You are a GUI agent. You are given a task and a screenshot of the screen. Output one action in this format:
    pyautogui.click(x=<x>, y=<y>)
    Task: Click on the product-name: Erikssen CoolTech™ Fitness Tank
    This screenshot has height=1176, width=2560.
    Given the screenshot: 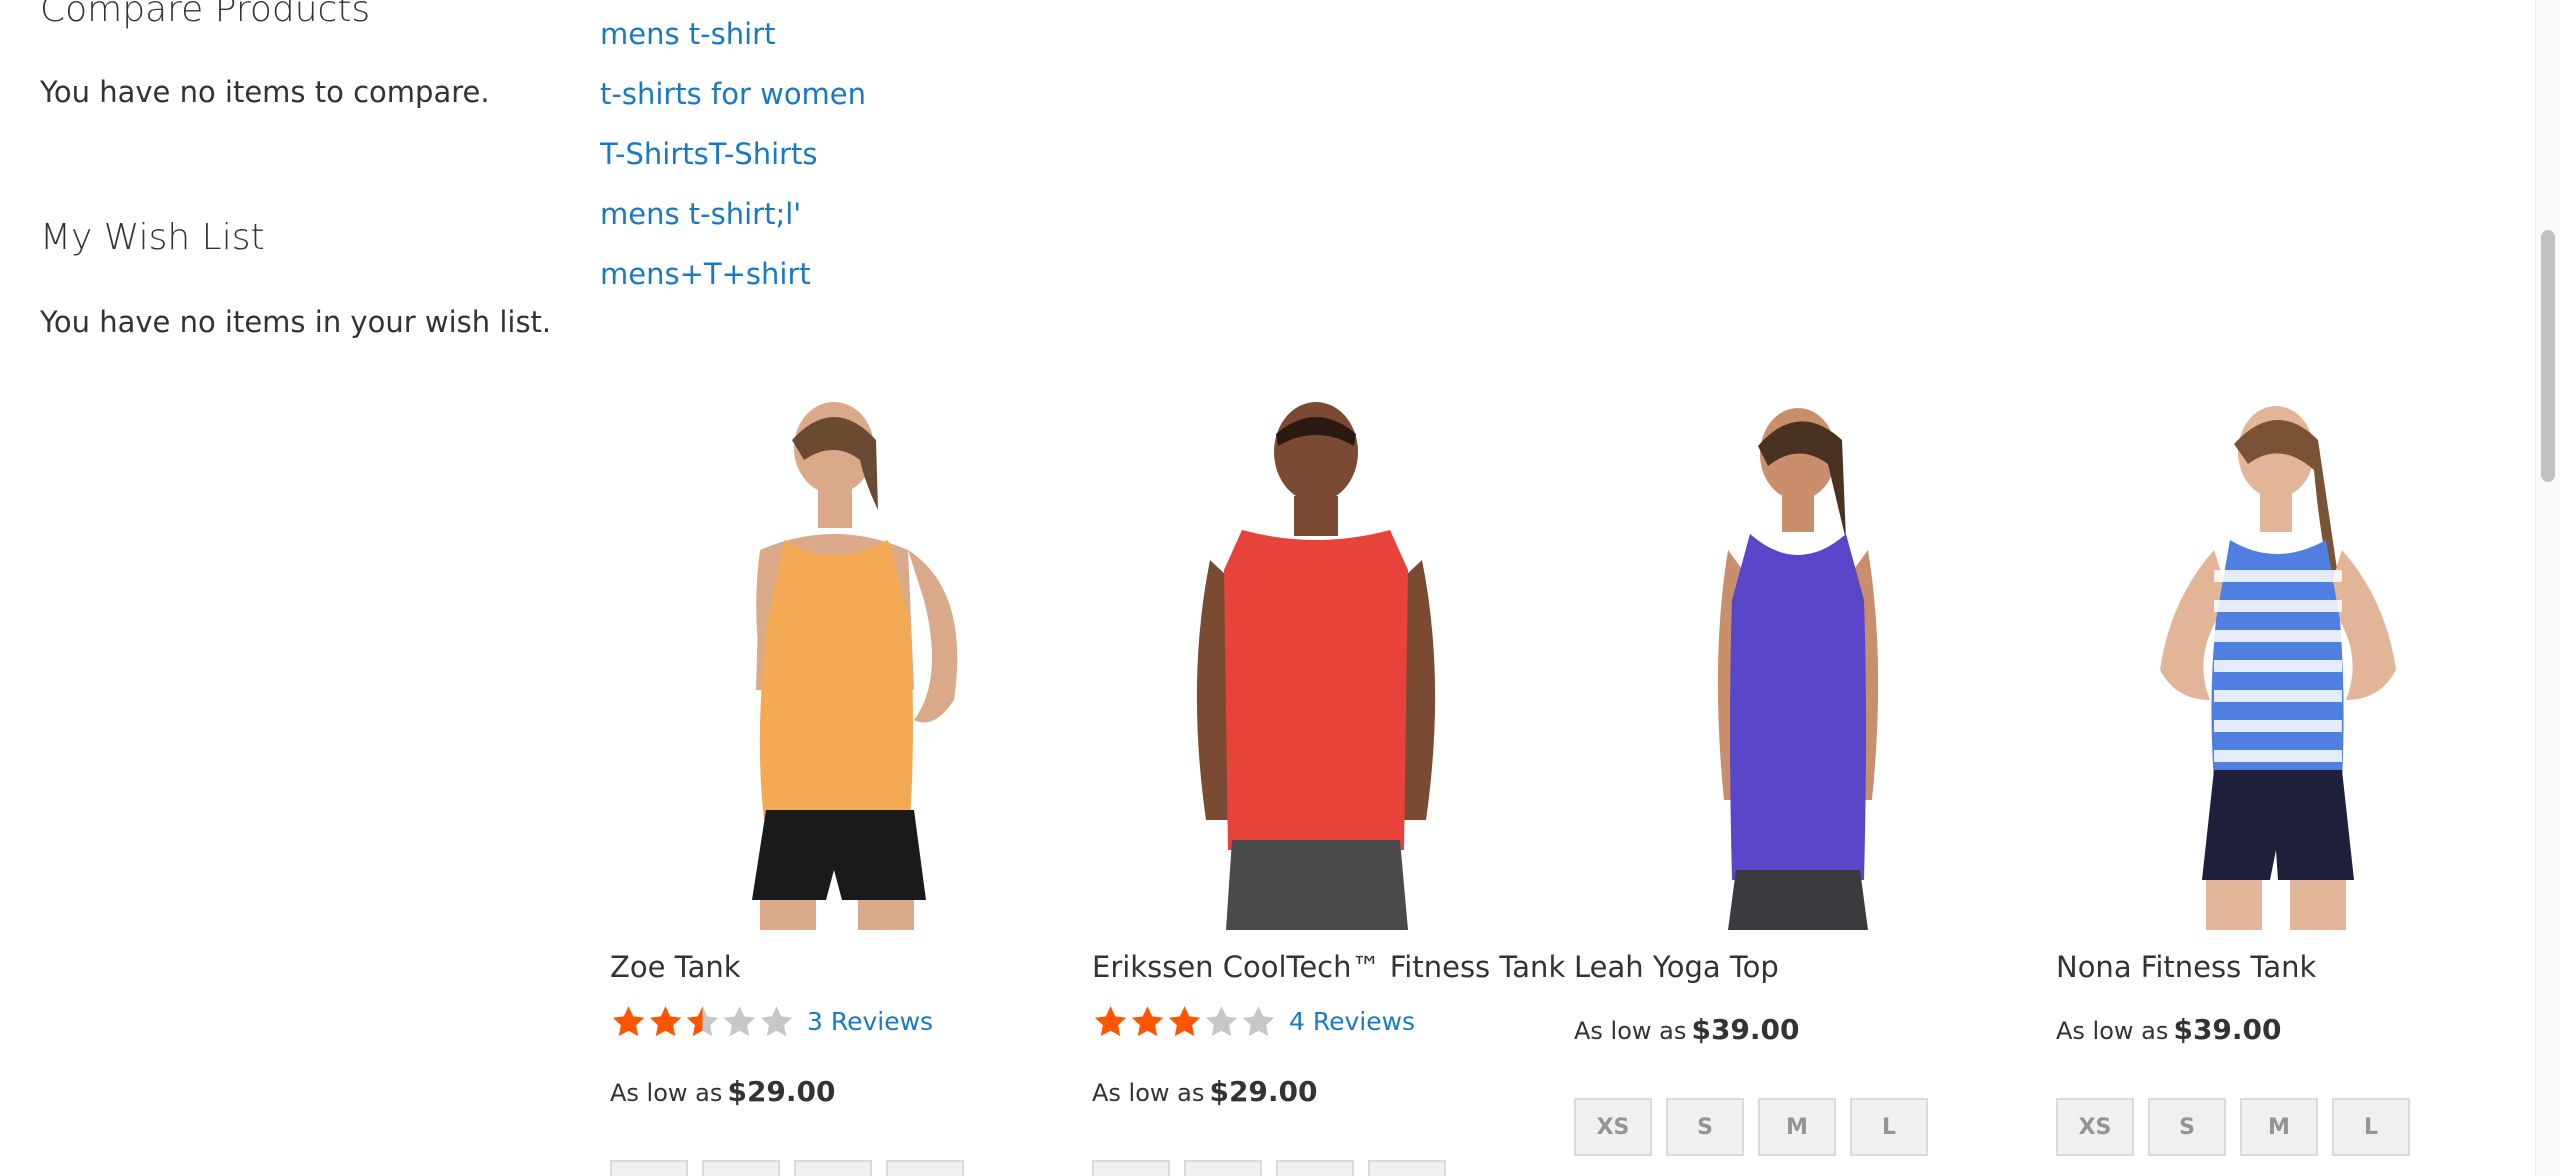 What is the action you would take?
    pyautogui.click(x=1328, y=967)
    